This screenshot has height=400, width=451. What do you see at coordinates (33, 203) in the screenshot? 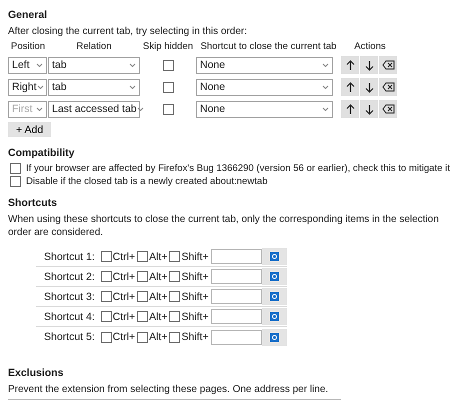
I see `section-heading: Shortcuts` at bounding box center [33, 203].